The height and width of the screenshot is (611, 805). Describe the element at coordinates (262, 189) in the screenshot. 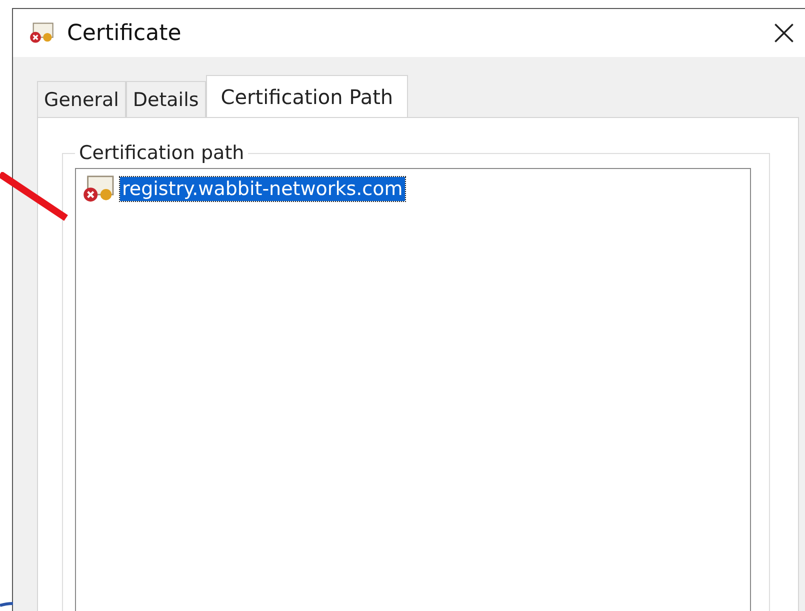

I see `tree-item: registry.wabbit-networks.com` at that location.